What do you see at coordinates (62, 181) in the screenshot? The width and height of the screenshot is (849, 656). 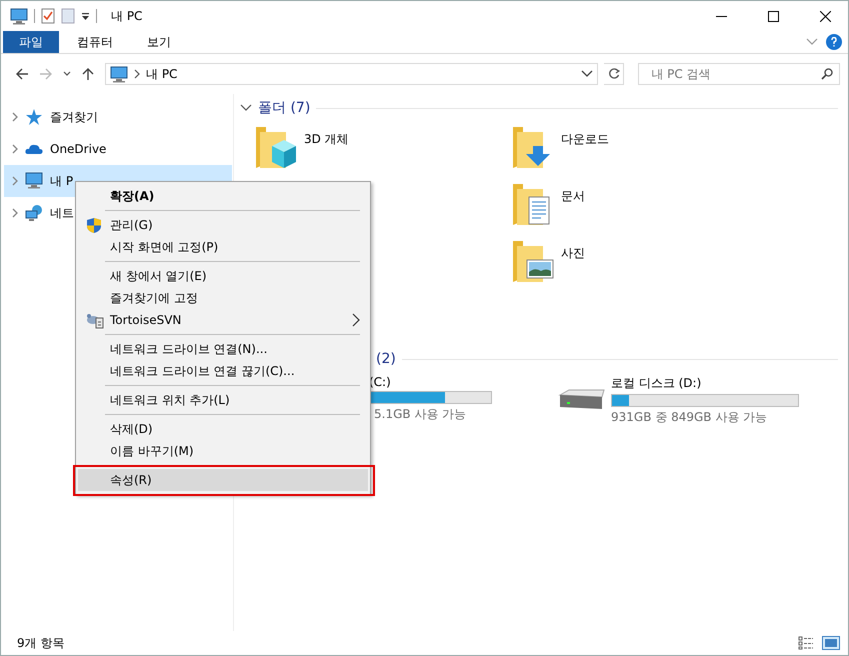 I see `sidebar-label: 내 P` at bounding box center [62, 181].